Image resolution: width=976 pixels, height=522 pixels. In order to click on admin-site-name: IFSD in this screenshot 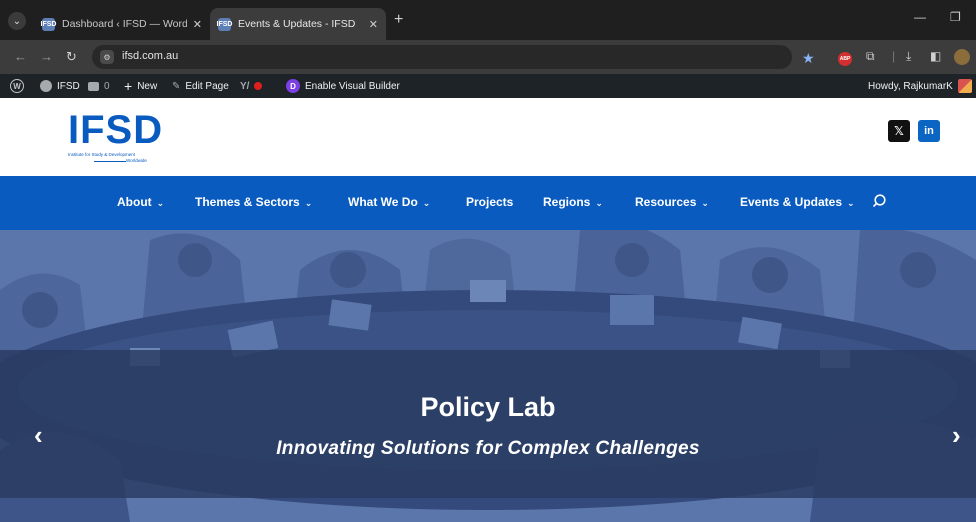, I will do `click(60, 86)`.